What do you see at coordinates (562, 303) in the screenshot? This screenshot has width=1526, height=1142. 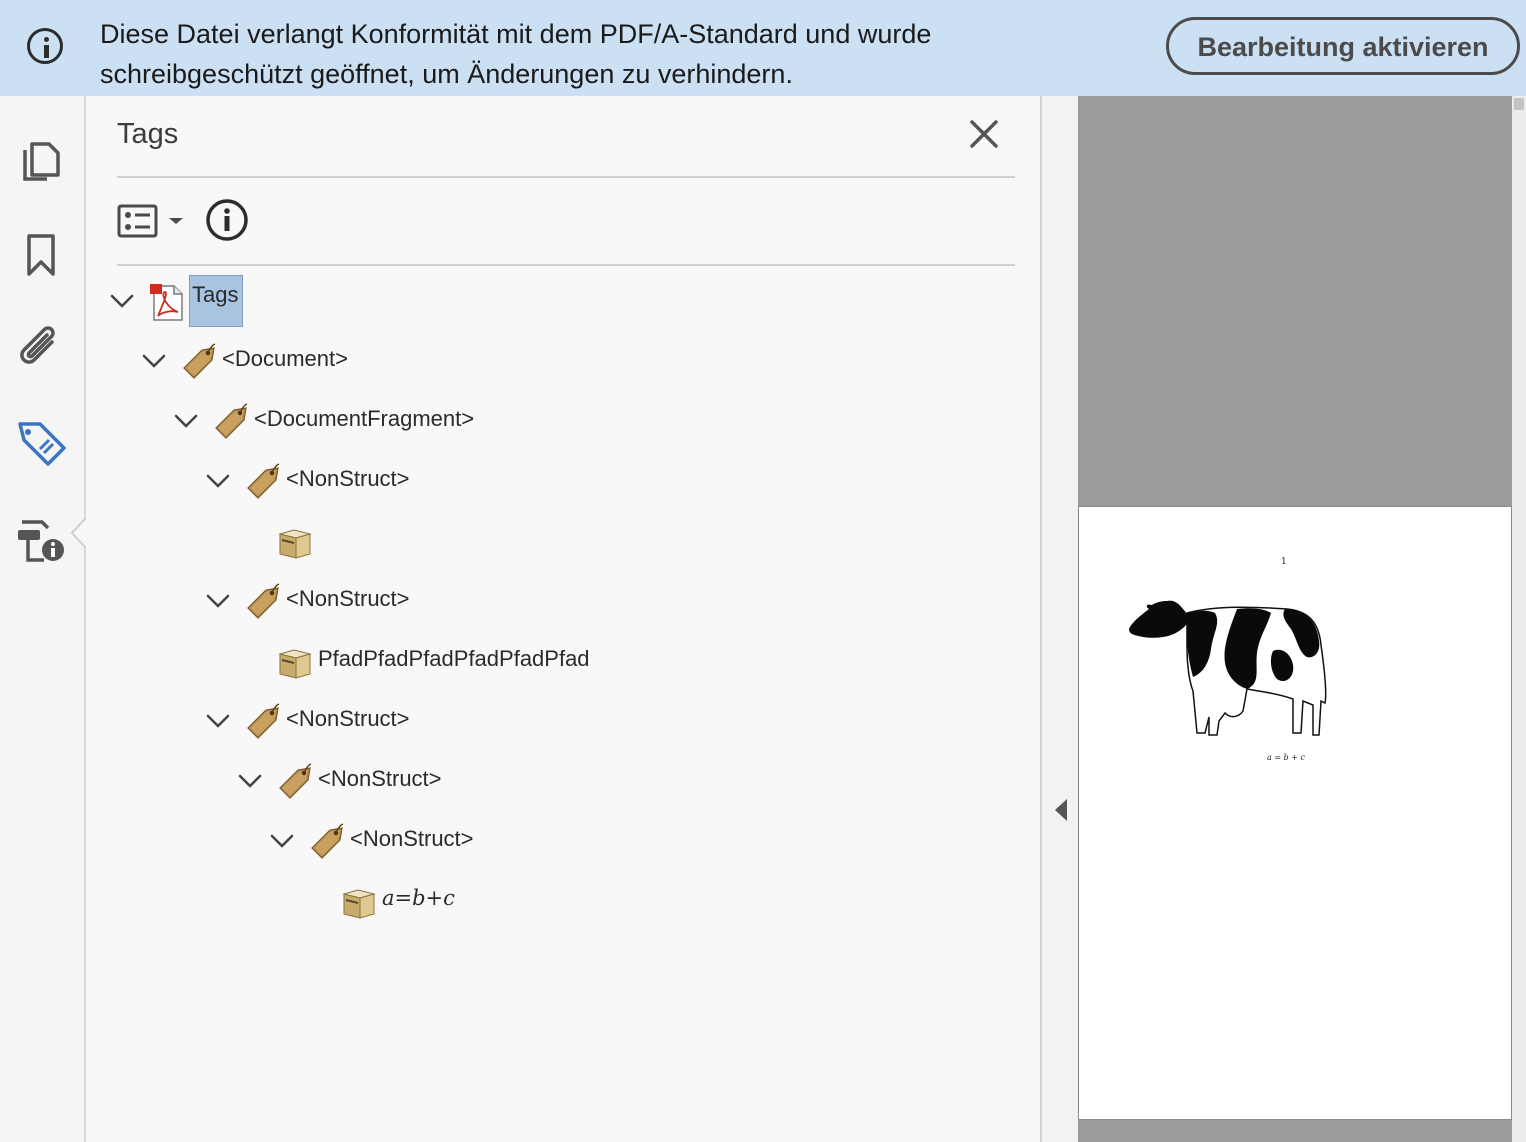 I see `tree-root-node: Tags` at bounding box center [562, 303].